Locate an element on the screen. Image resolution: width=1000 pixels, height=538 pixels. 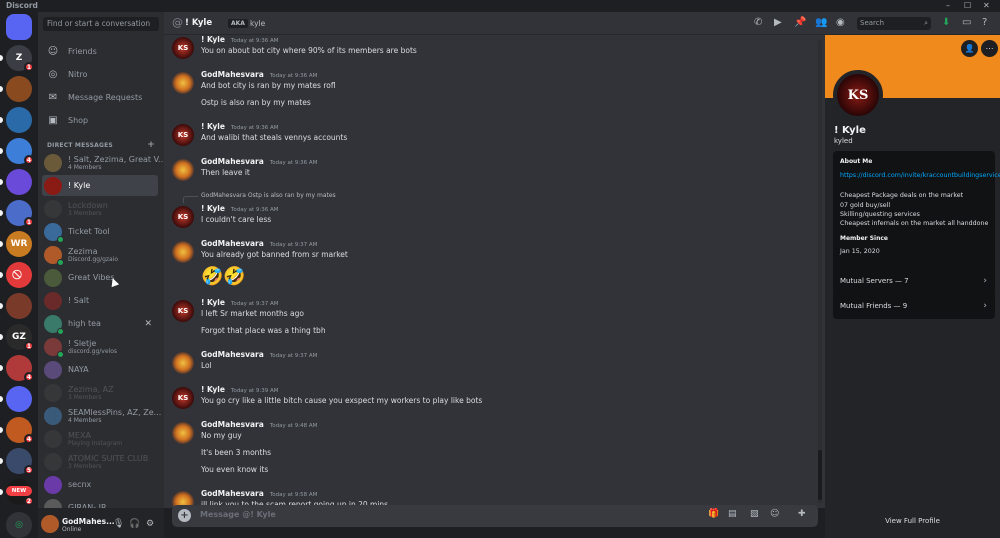
chat-scrollbar is located at coordinates (820, 271).